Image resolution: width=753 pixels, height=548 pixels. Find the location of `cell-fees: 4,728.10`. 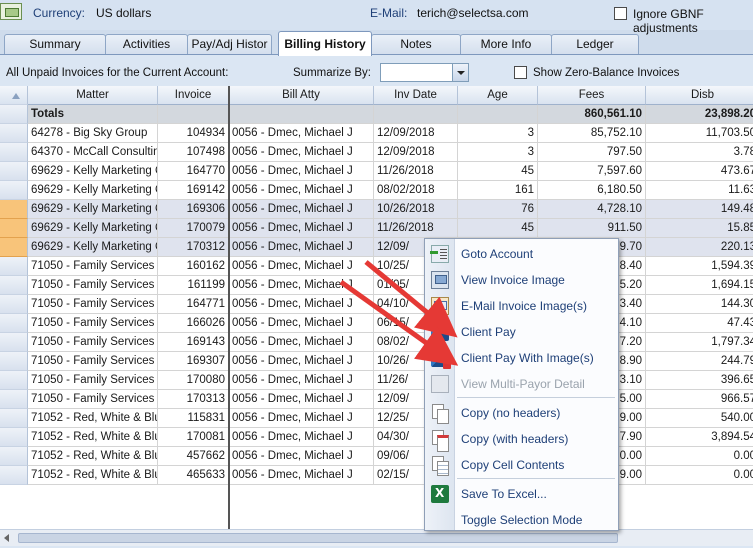

cell-fees: 4,728.10 is located at coordinates (592, 209).